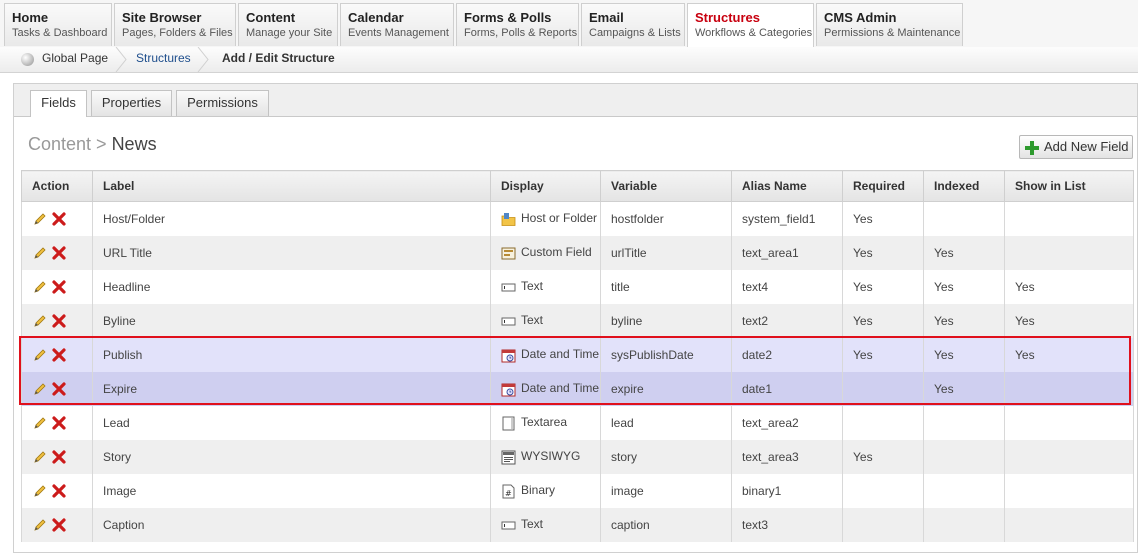  I want to click on cell-display-text: Host or Folder, so click(559, 218).